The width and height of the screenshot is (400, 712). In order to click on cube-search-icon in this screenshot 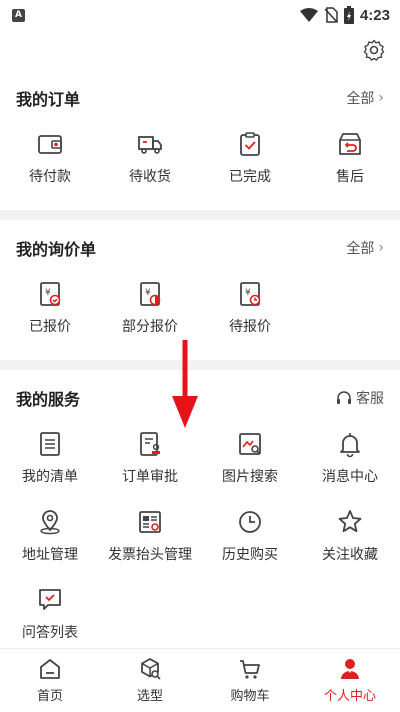, I will do `click(151, 669)`.